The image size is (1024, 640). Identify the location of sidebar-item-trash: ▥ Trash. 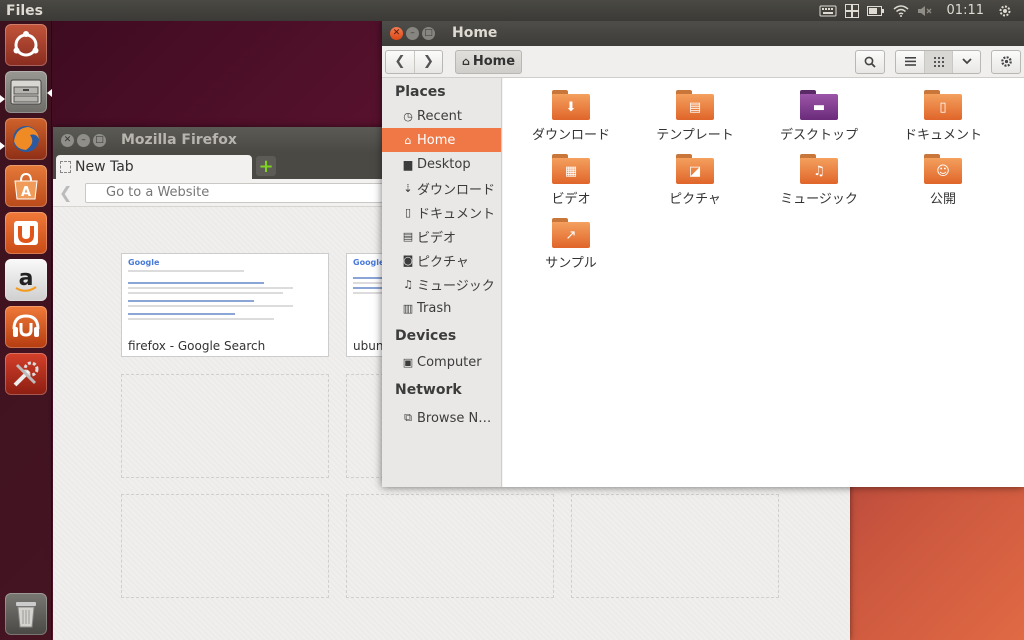
(441, 308).